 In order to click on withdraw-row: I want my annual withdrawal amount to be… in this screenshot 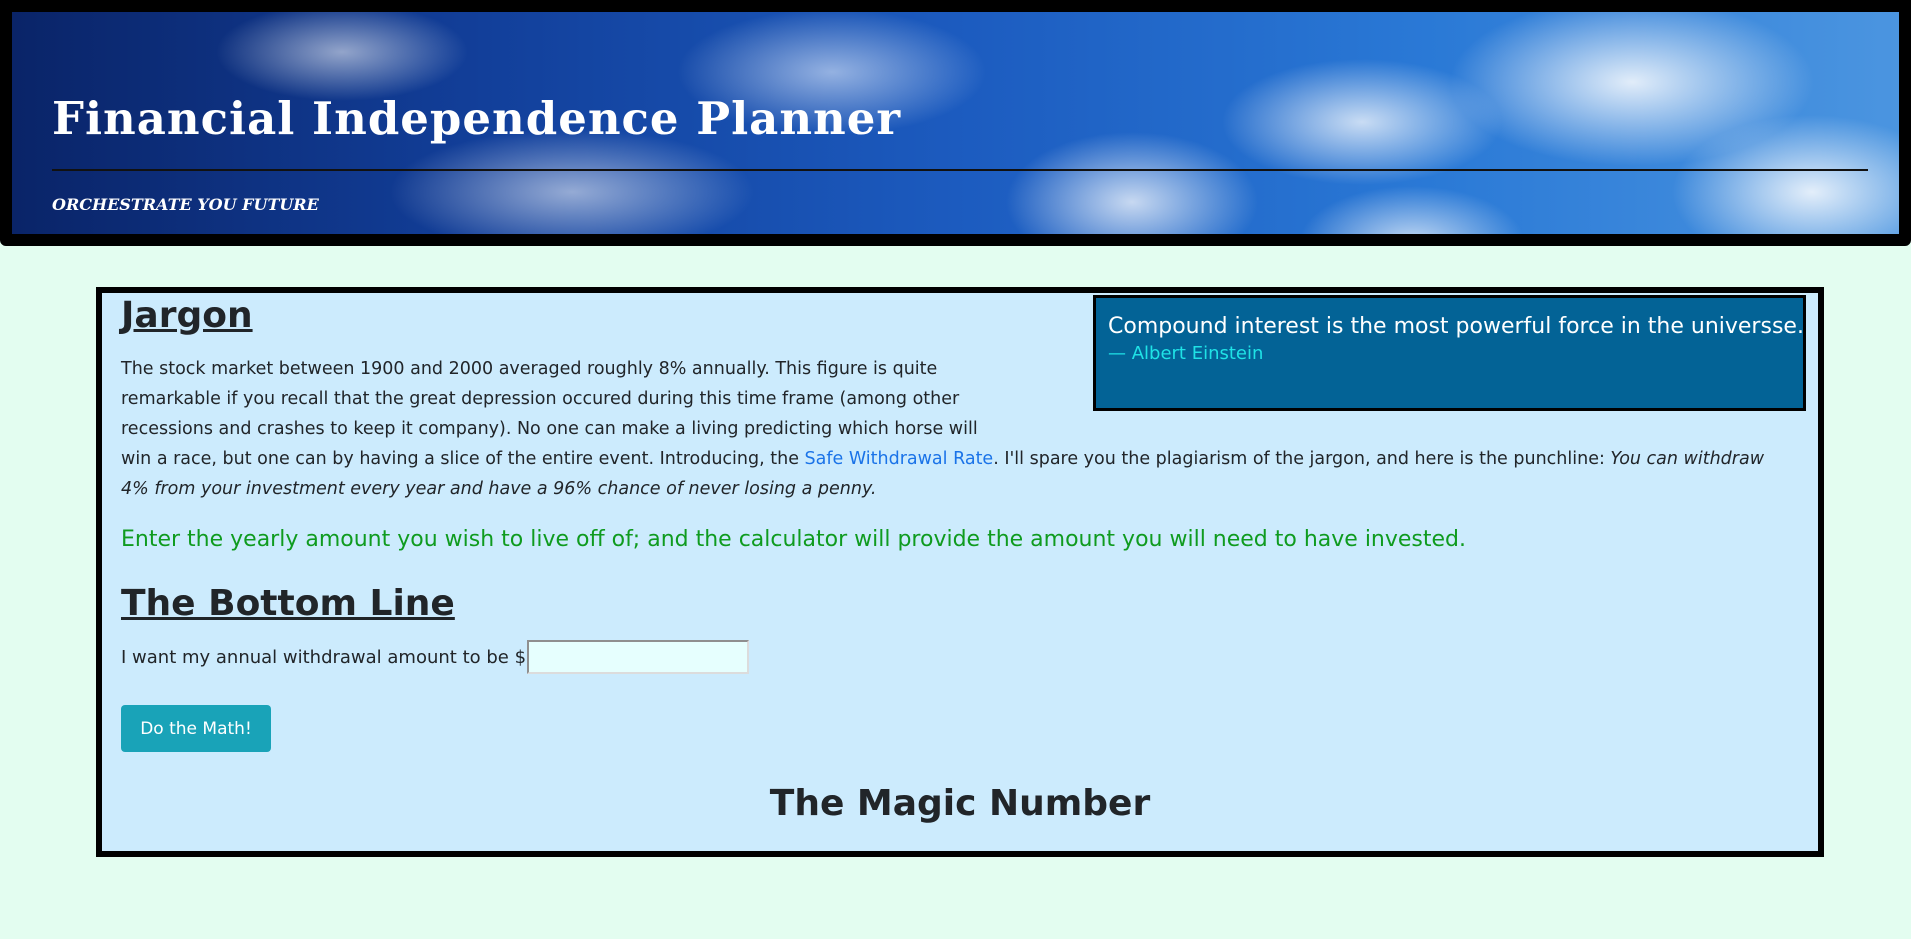, I will do `click(435, 657)`.